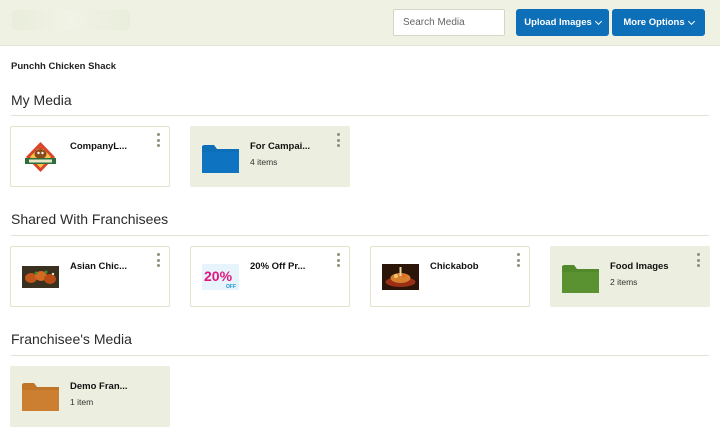 The height and width of the screenshot is (444, 720). I want to click on thumb-off-text: OFF, so click(231, 287).